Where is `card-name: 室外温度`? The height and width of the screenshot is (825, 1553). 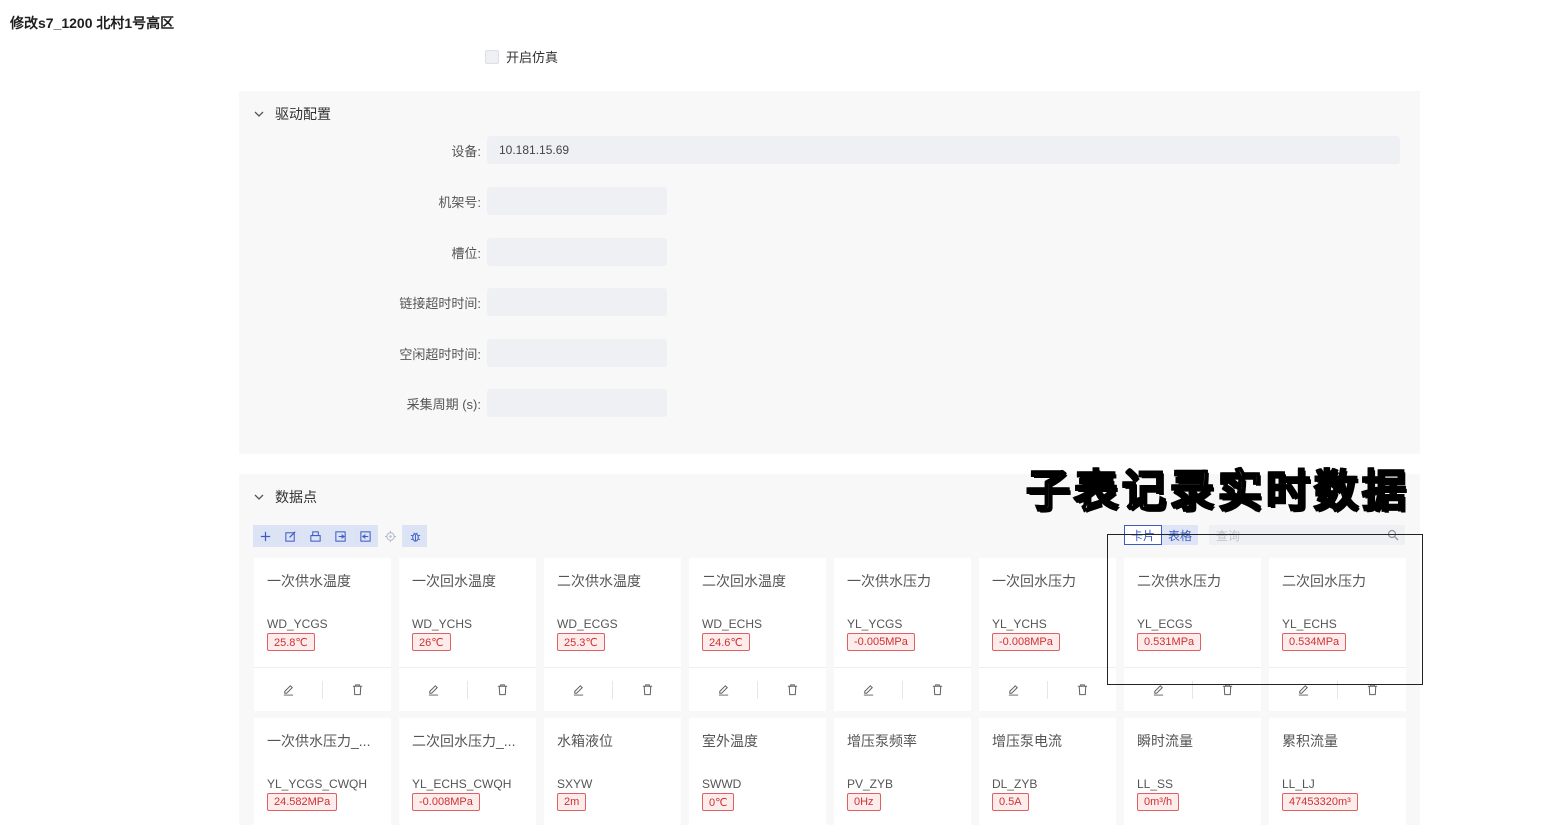
card-name: 室外温度 is located at coordinates (730, 741).